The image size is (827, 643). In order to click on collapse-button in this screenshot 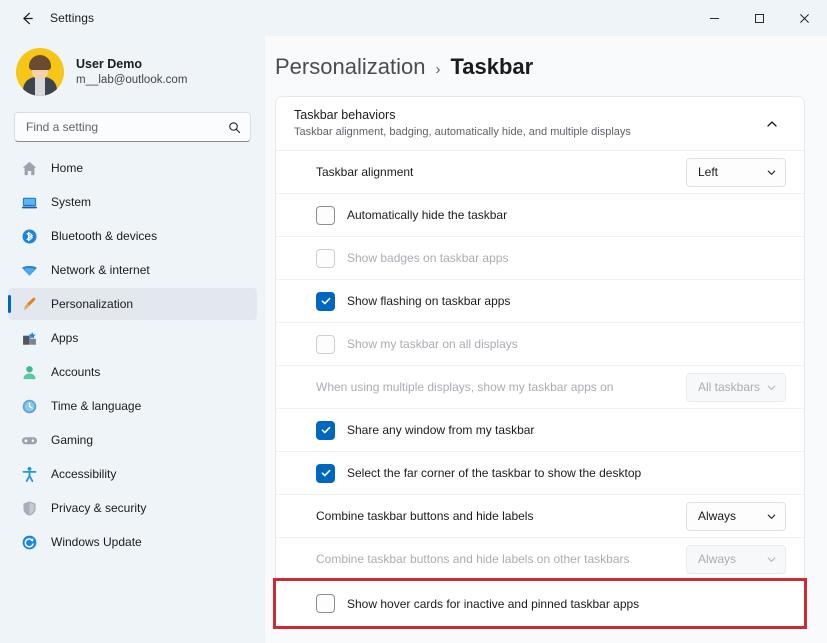, I will do `click(772, 124)`.